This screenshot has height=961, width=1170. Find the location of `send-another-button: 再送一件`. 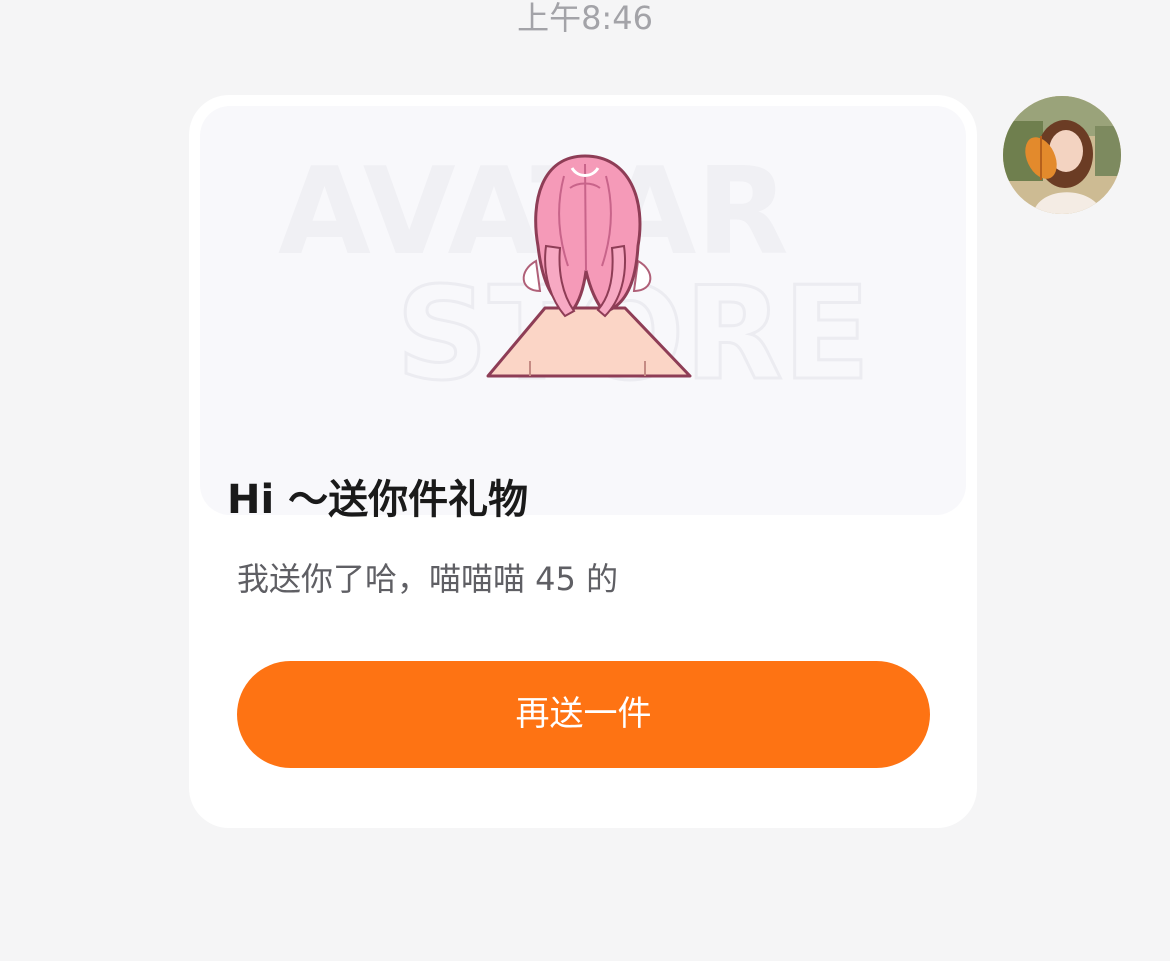

send-another-button: 再送一件 is located at coordinates (583, 714).